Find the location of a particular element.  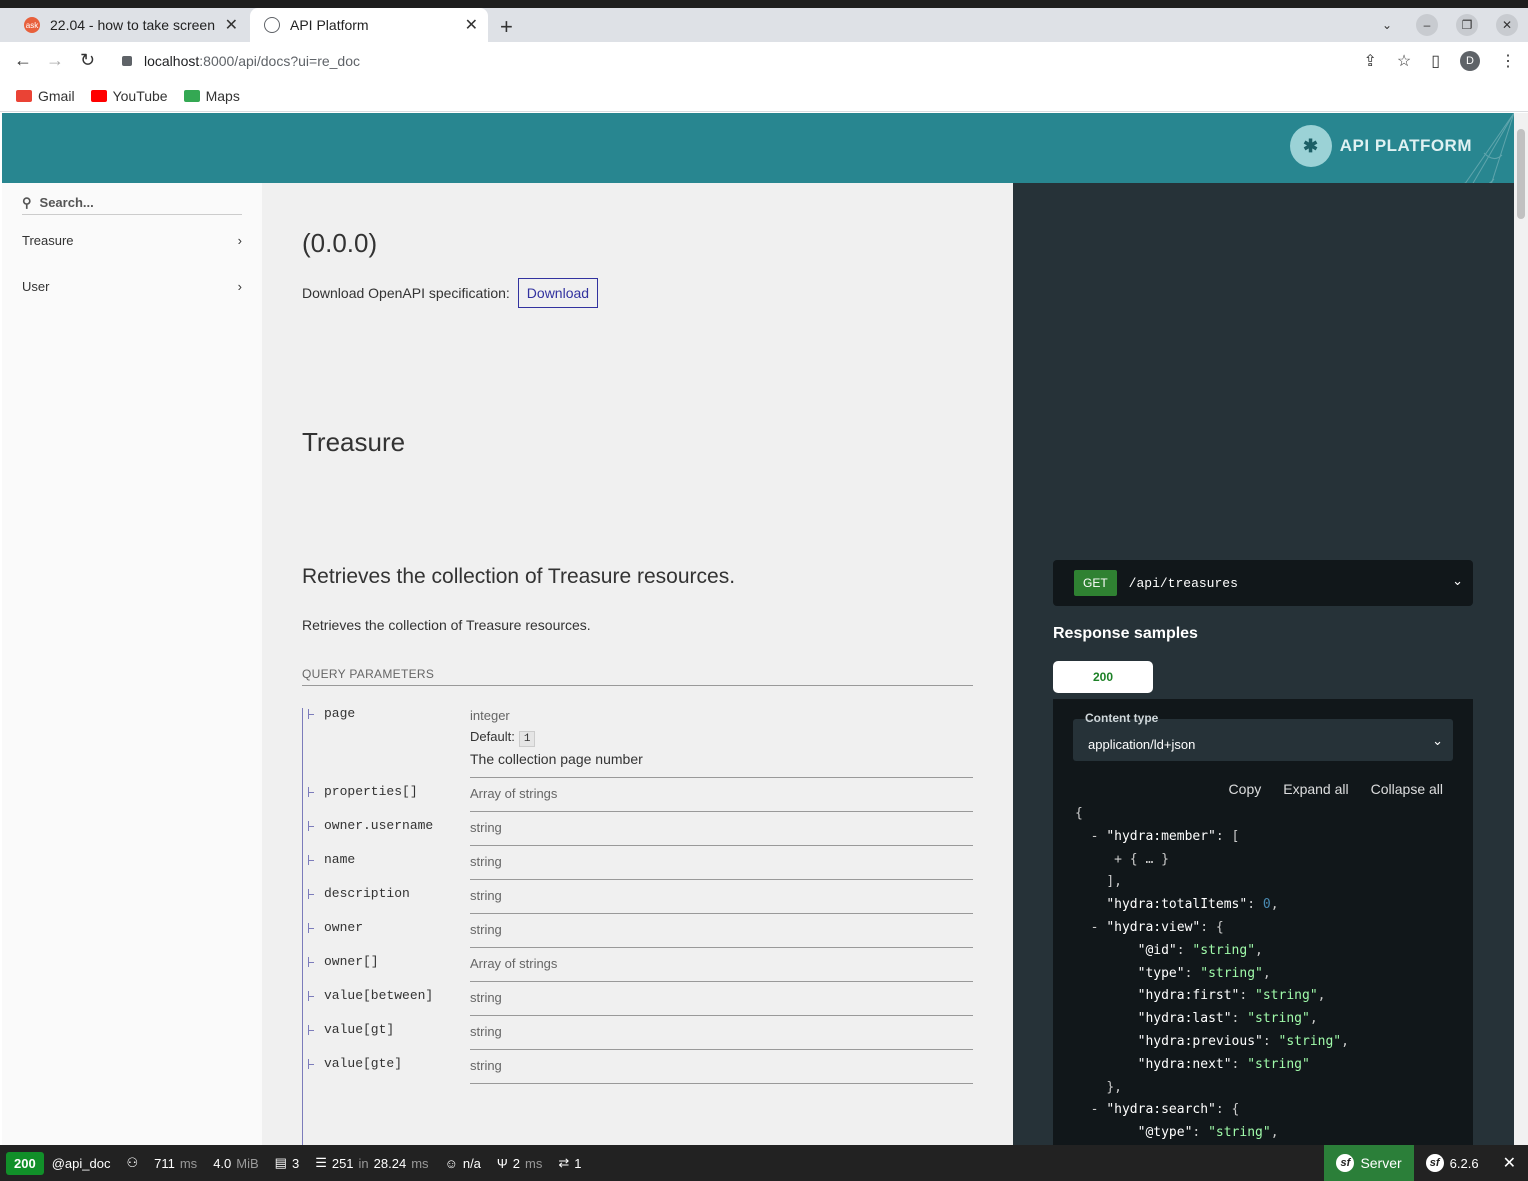

param-name: owner[] is located at coordinates (386, 965).